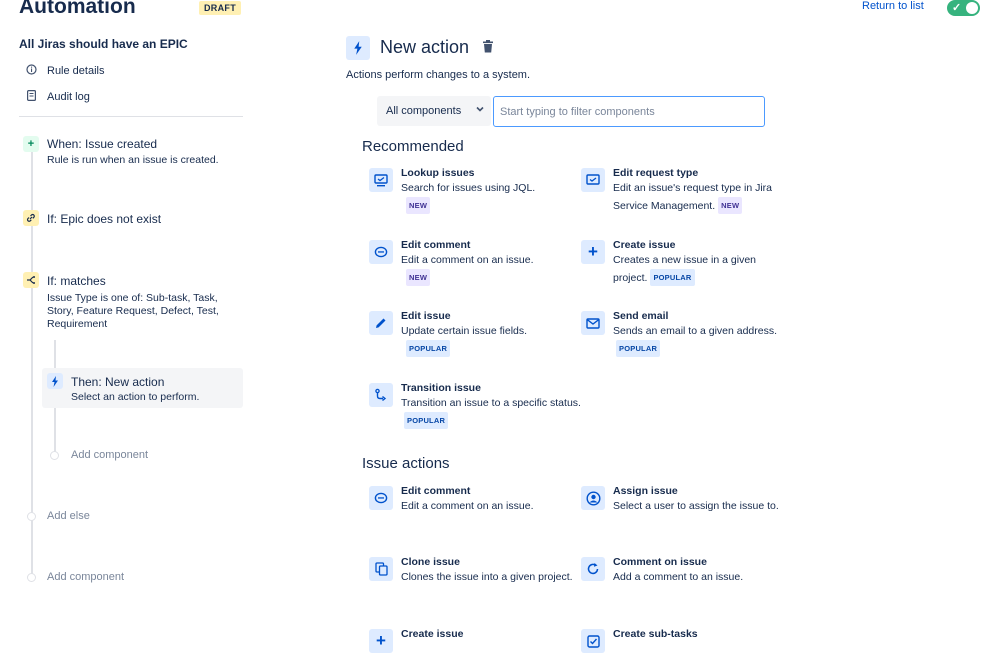 This screenshot has width=998, height=653. I want to click on rule-enabled-toggle: ✓, so click(963, 8).